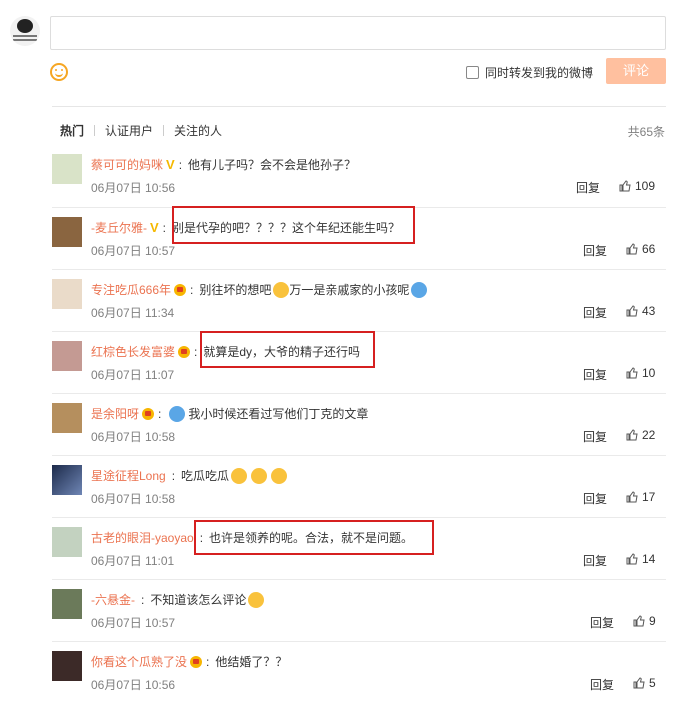 The image size is (682, 704). I want to click on comment-count: 共65条, so click(646, 132).